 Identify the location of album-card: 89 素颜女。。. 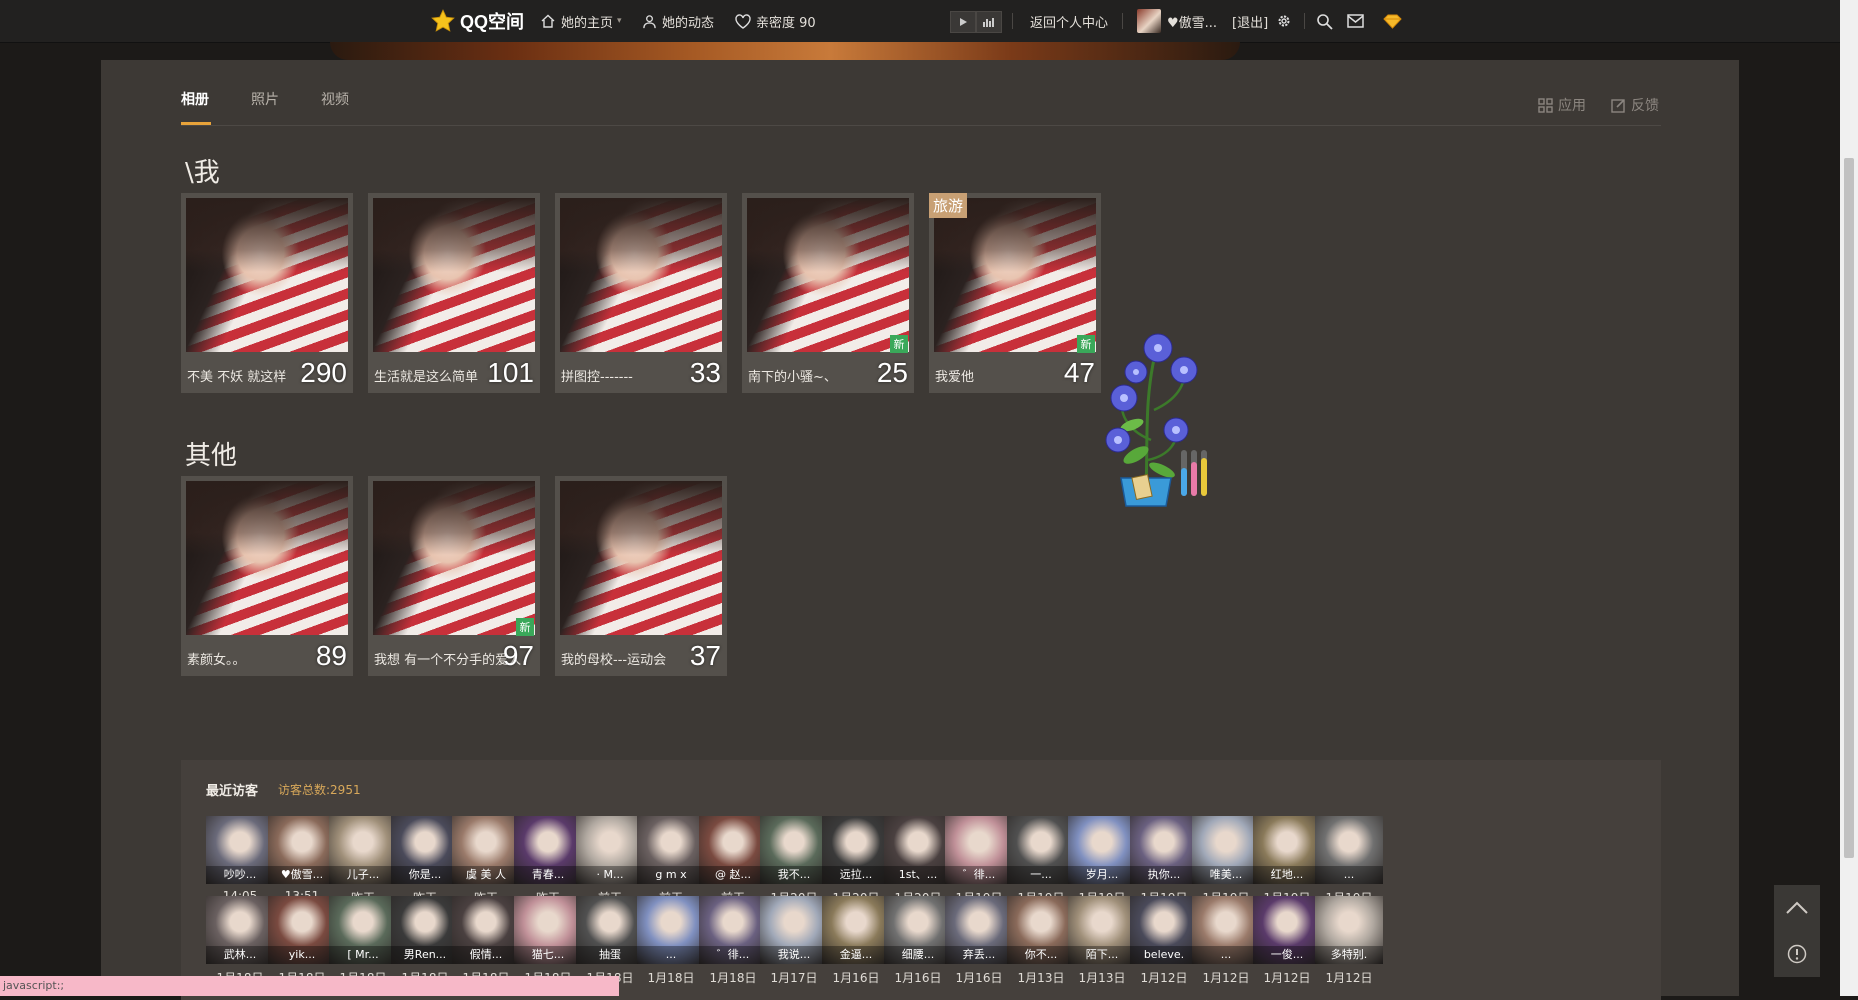
(267, 576).